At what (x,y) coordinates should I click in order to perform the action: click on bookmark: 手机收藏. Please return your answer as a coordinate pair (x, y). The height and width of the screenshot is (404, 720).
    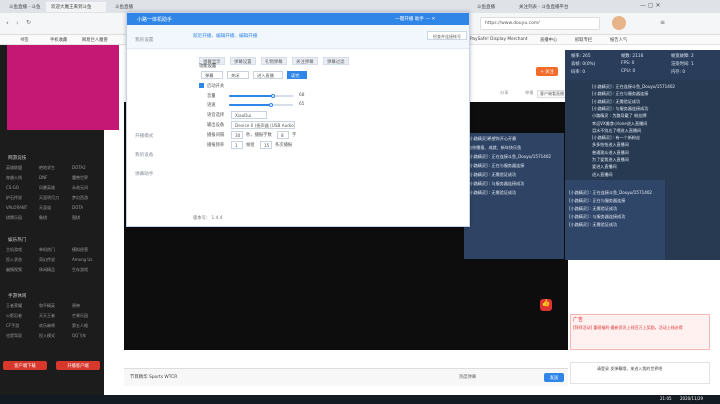
    Looking at the image, I should click on (58, 40).